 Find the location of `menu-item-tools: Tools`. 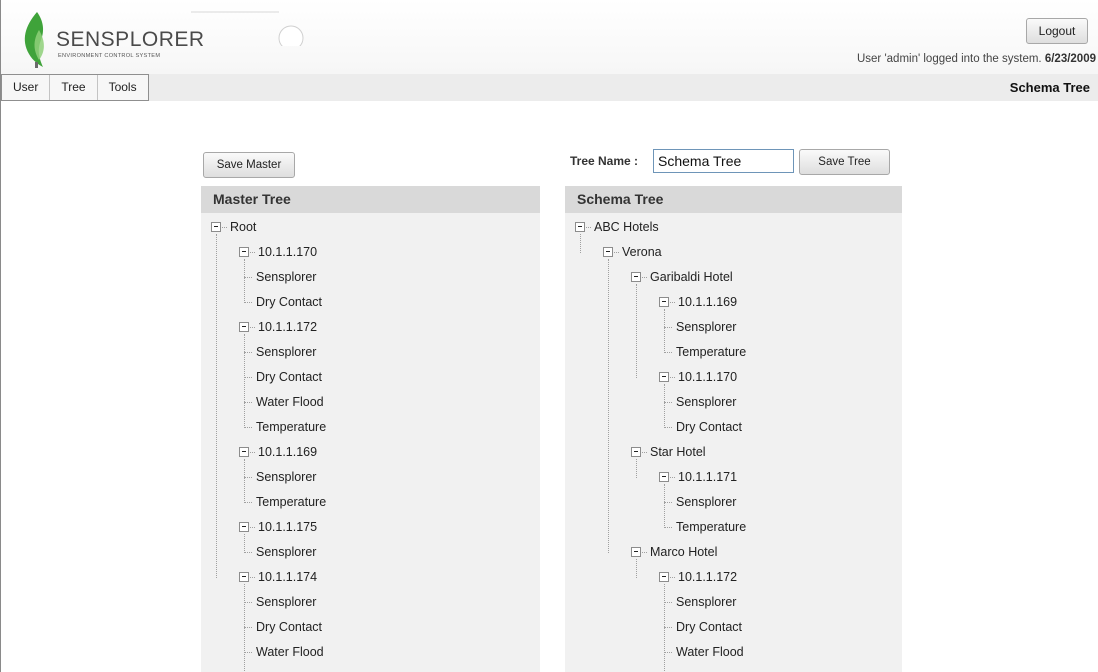

menu-item-tools: Tools is located at coordinates (123, 87).